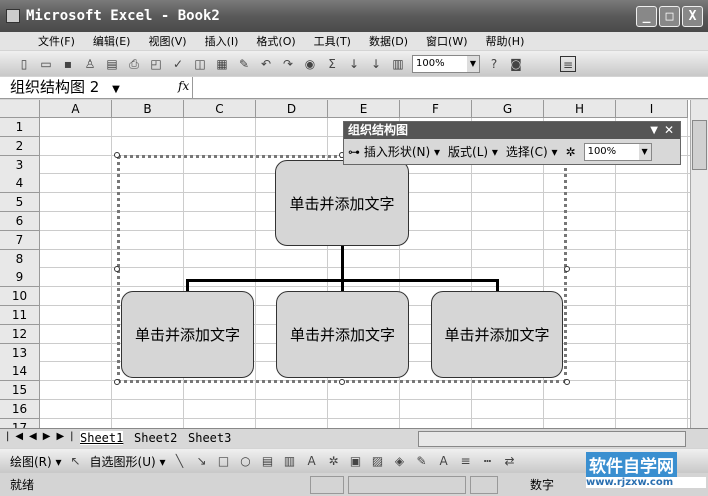 This screenshot has width=708, height=496. I want to click on dash-style-icon: ┅, so click(488, 461).